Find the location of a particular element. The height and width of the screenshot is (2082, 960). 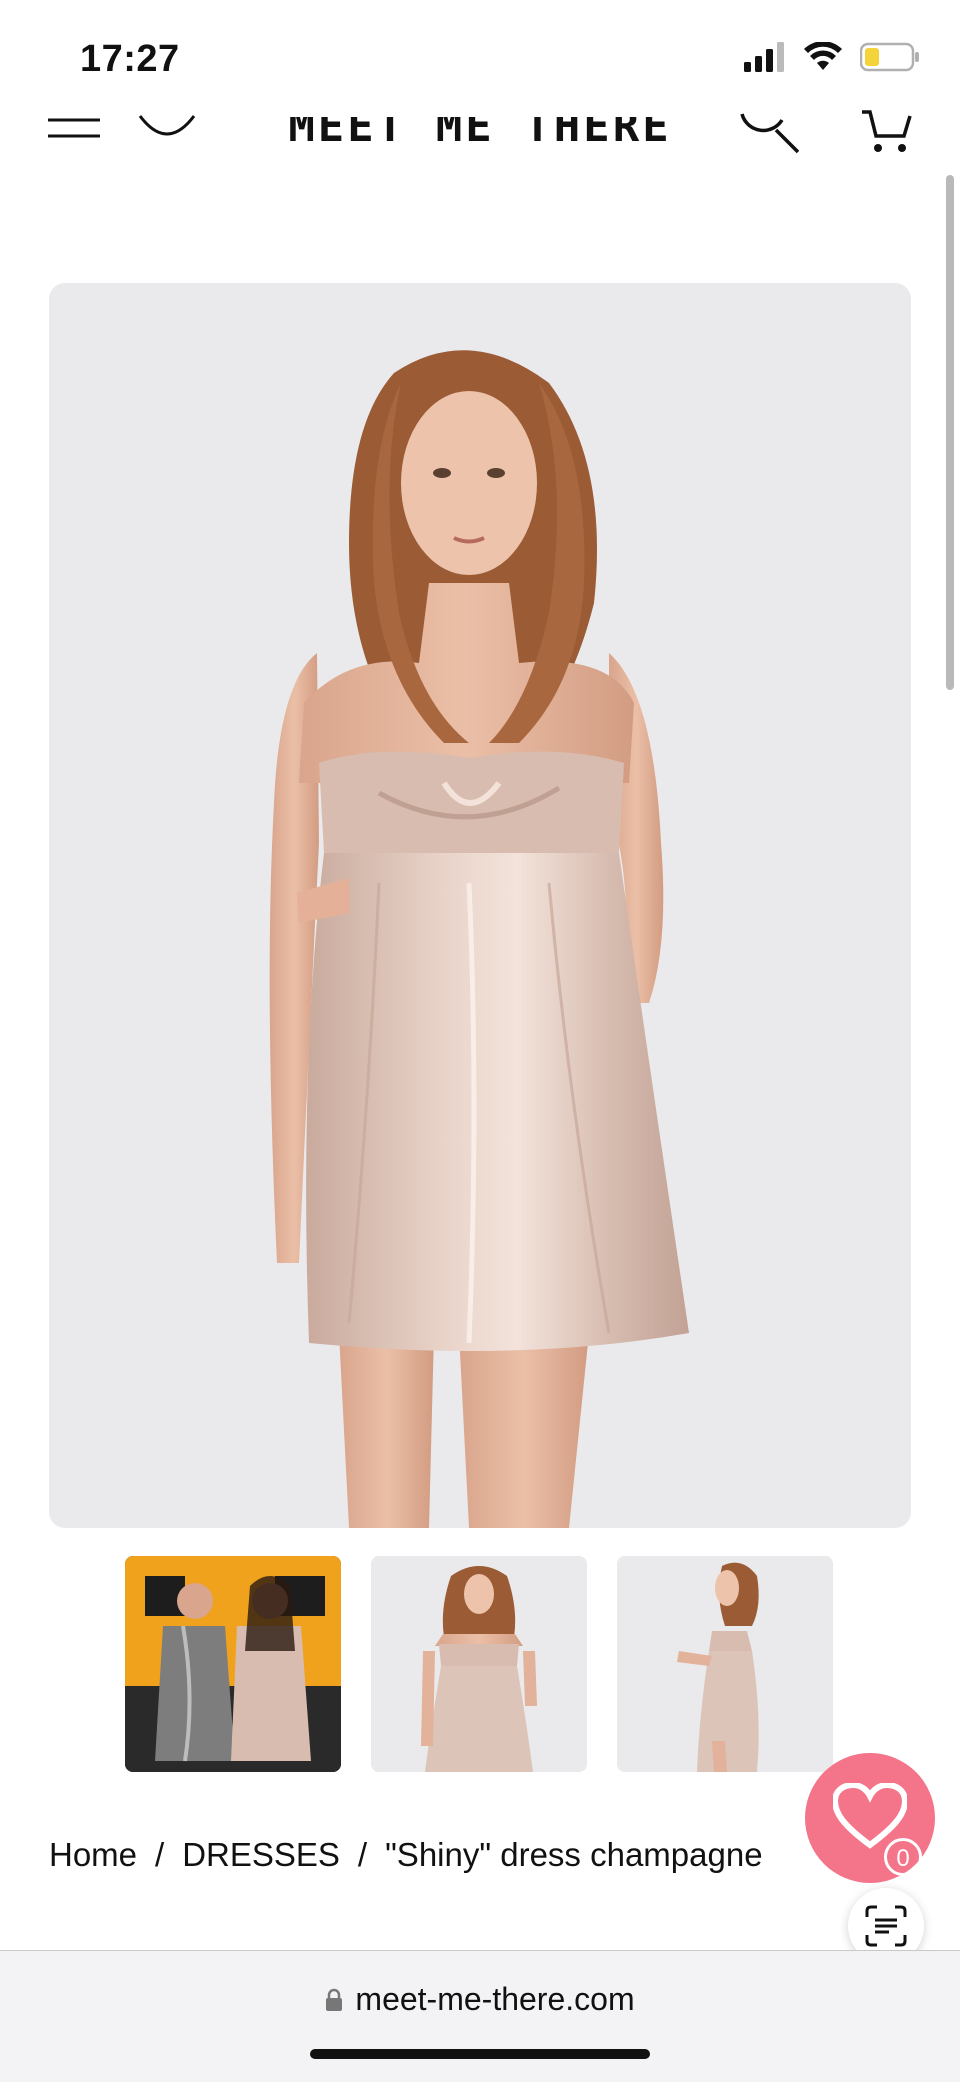

status-bar: 17:27 is located at coordinates (480, 55).